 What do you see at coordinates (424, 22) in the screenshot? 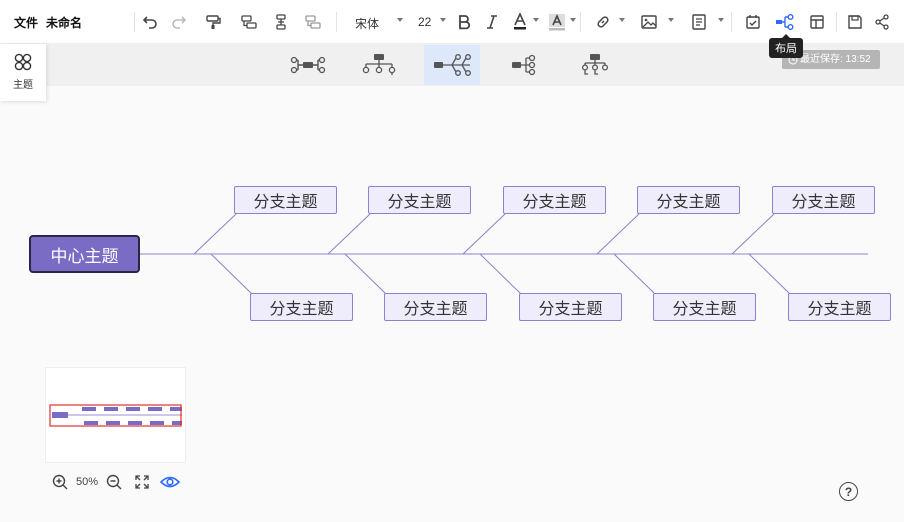
I see `font-size-select: 22` at bounding box center [424, 22].